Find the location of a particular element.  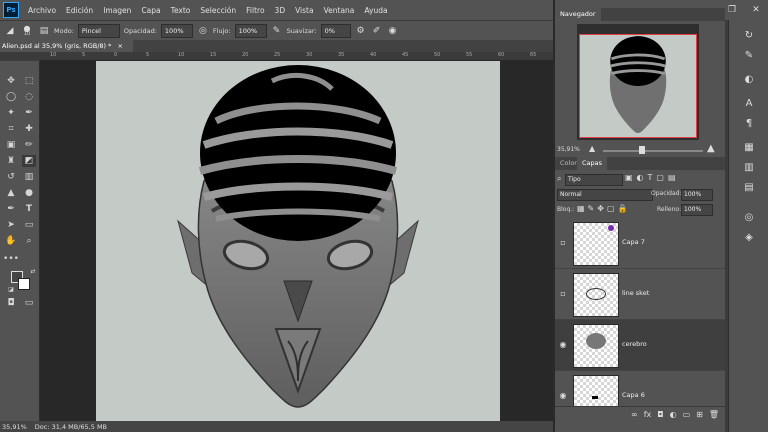

move-tool-icon: ✥ is located at coordinates (11, 81).